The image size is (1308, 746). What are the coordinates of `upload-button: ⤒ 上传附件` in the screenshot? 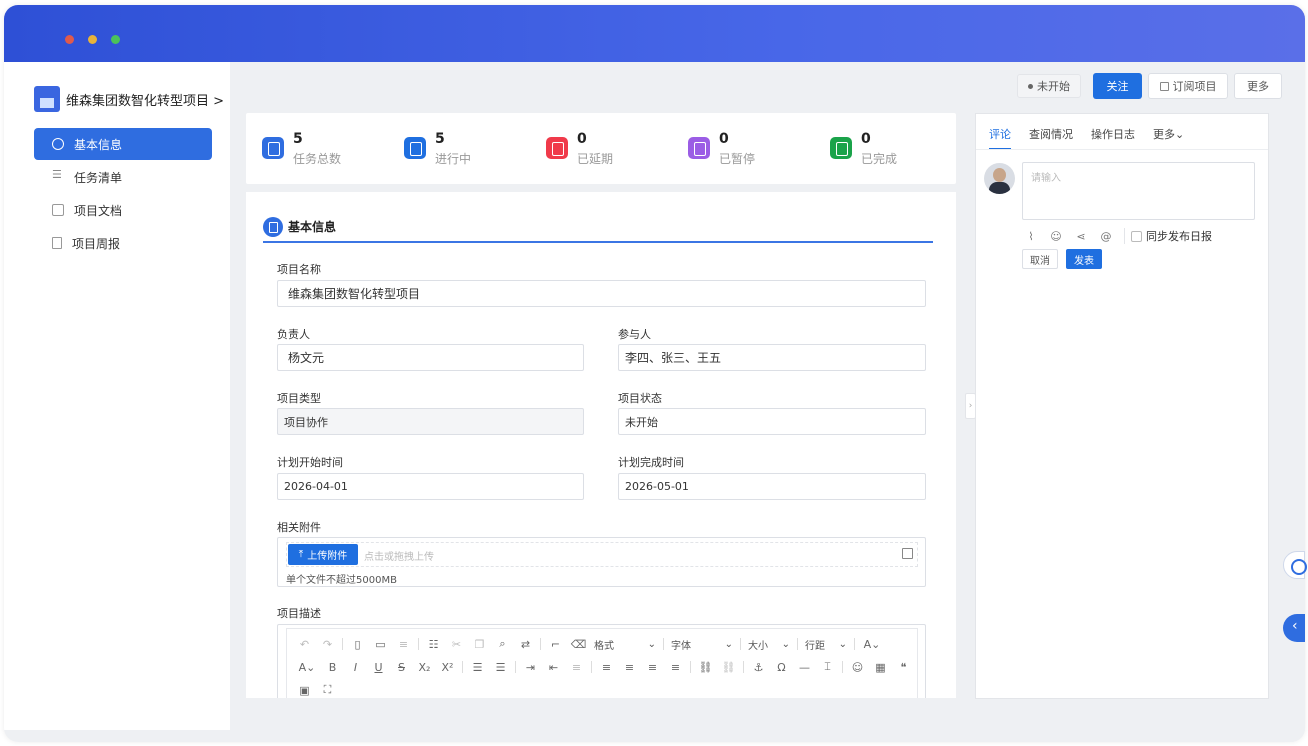 It's located at (323, 554).